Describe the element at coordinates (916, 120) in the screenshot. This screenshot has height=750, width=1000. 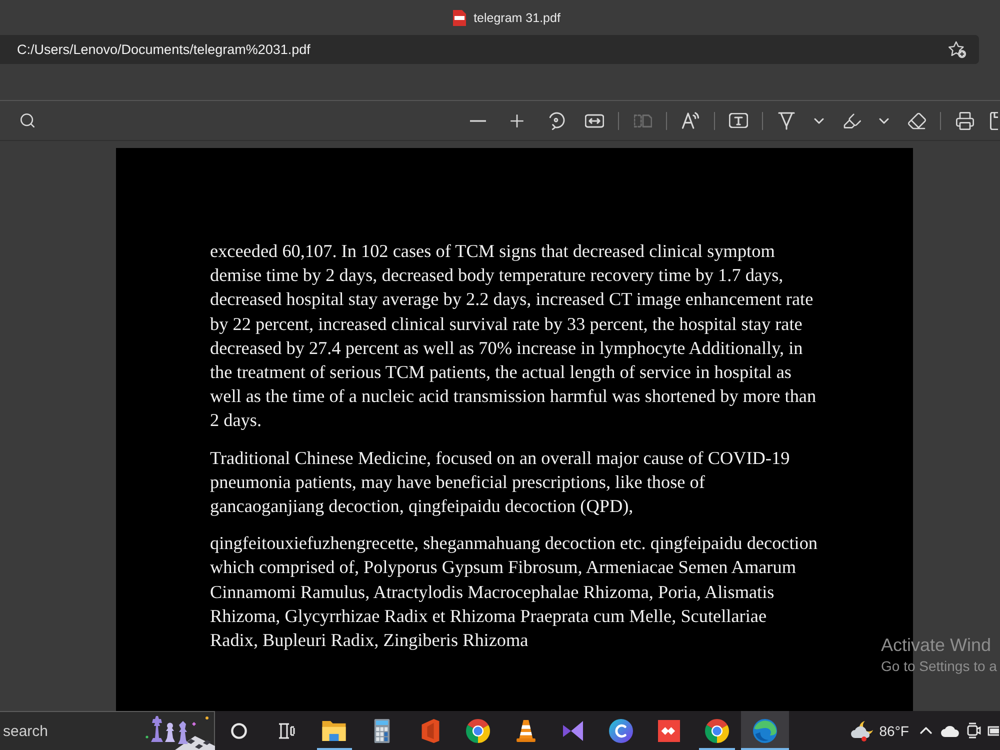
I see `eraser-icon` at that location.